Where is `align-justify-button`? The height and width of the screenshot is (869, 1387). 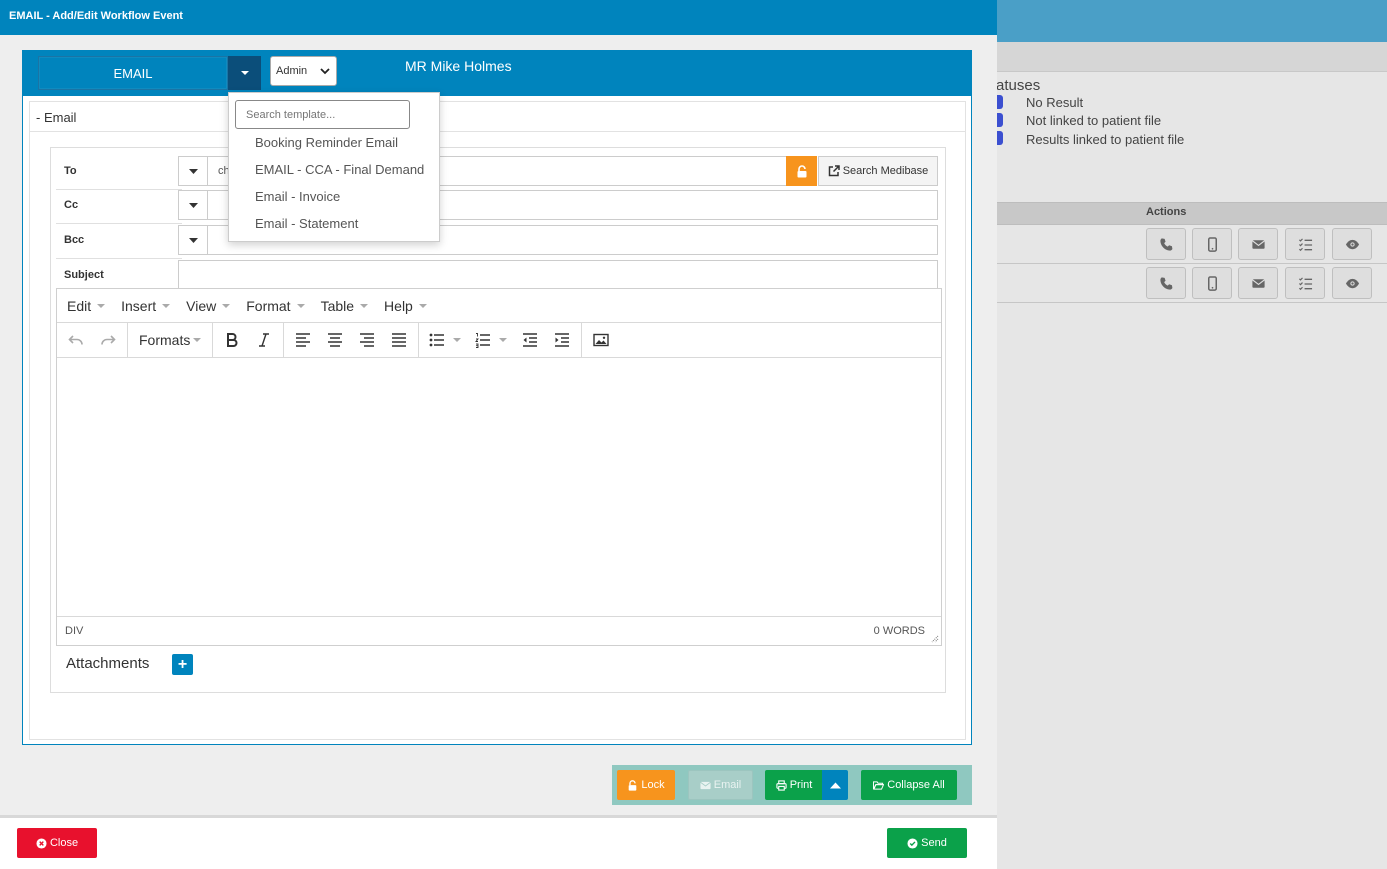 align-justify-button is located at coordinates (399, 340).